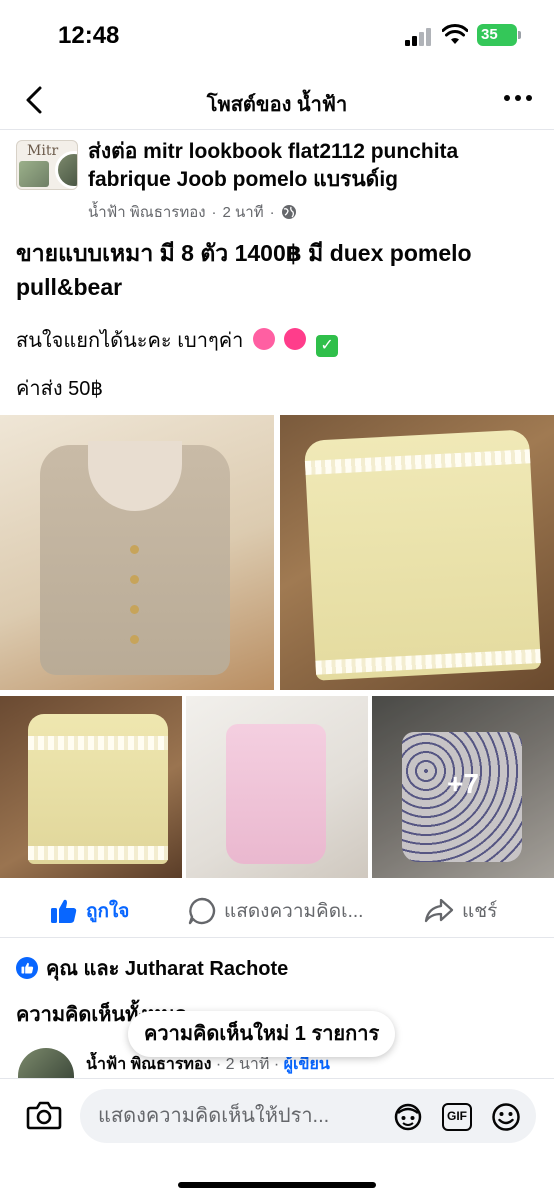 The width and height of the screenshot is (554, 1200). What do you see at coordinates (480, 911) in the screenshot?
I see `share-label: แชร์` at bounding box center [480, 911].